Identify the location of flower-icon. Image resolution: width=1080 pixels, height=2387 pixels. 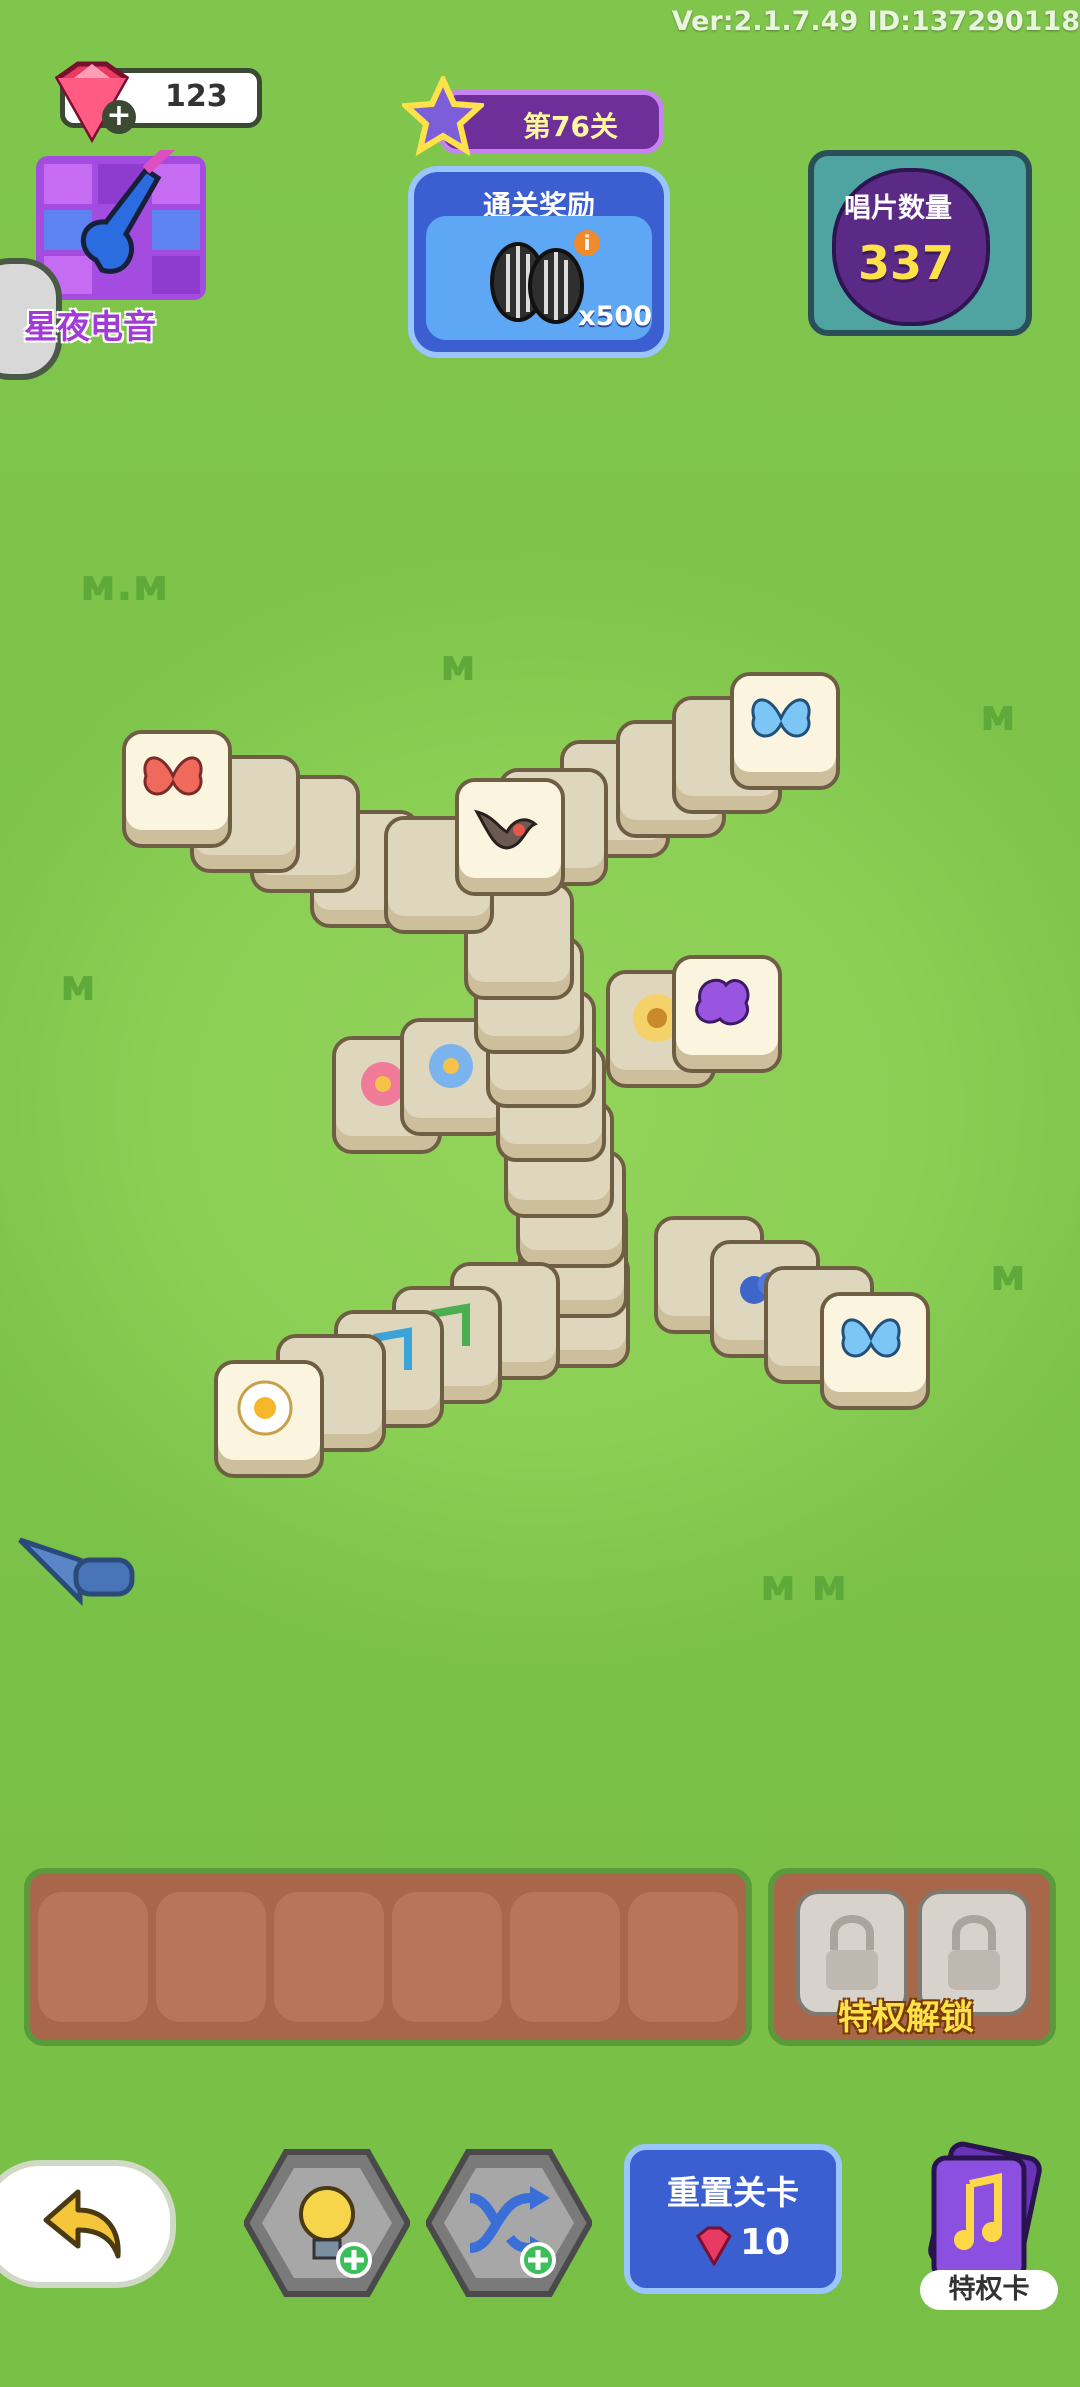
(722, 1002).